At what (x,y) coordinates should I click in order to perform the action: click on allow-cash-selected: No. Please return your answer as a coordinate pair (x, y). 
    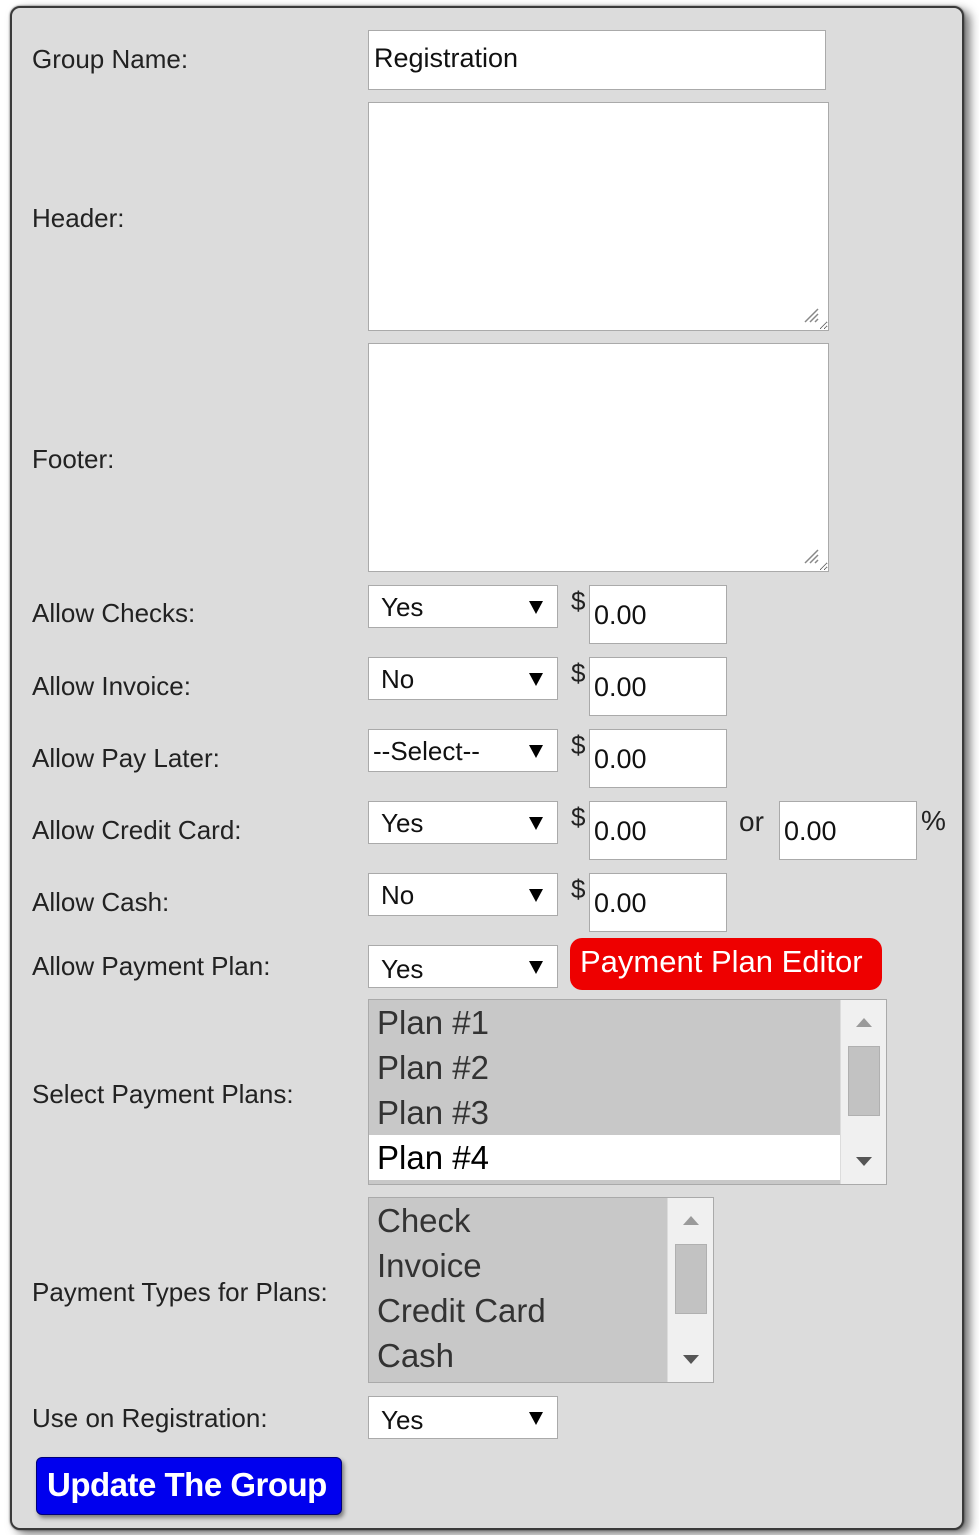
    Looking at the image, I should click on (398, 895).